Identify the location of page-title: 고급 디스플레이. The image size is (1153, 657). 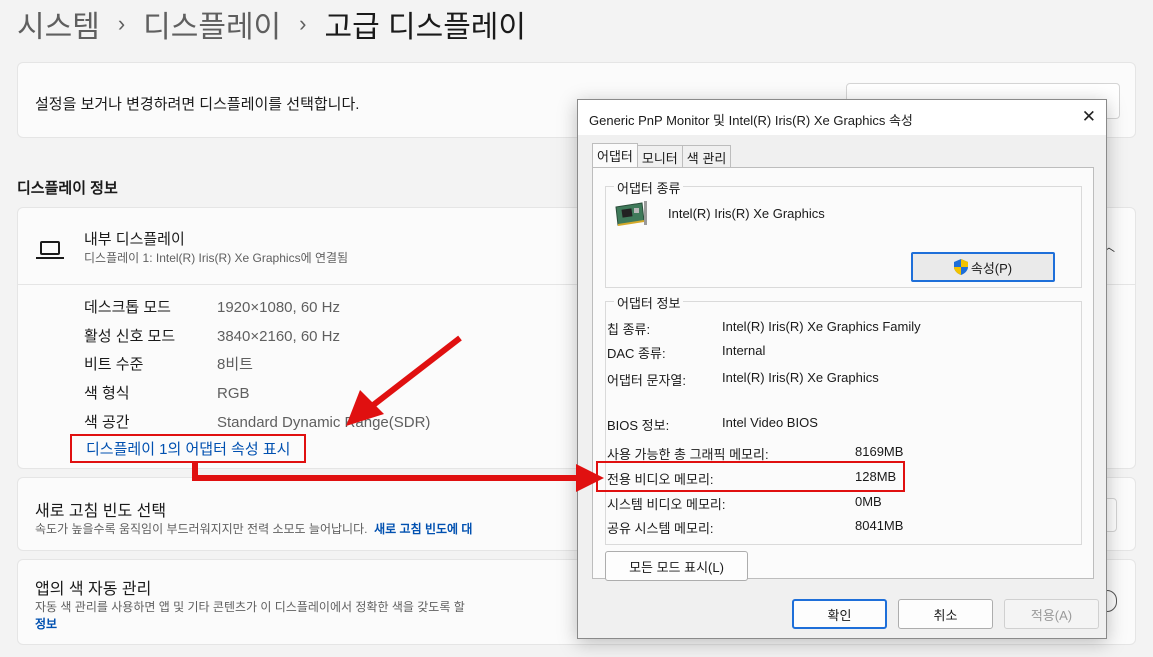
(425, 27).